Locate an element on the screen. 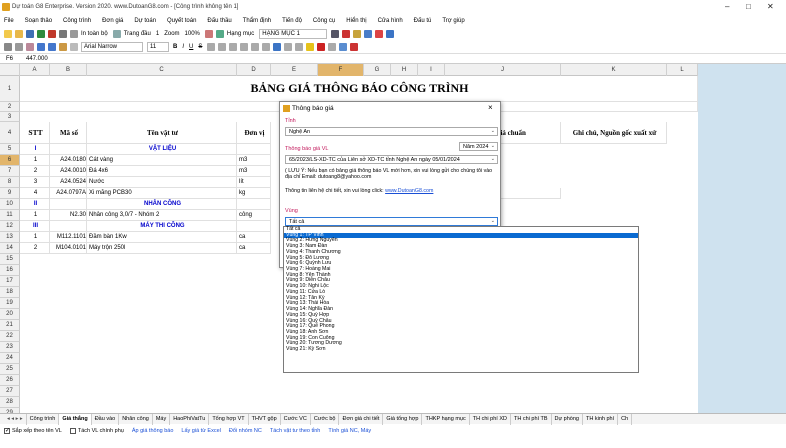 The width and height of the screenshot is (786, 448). align-left-icon is located at coordinates (211, 46).